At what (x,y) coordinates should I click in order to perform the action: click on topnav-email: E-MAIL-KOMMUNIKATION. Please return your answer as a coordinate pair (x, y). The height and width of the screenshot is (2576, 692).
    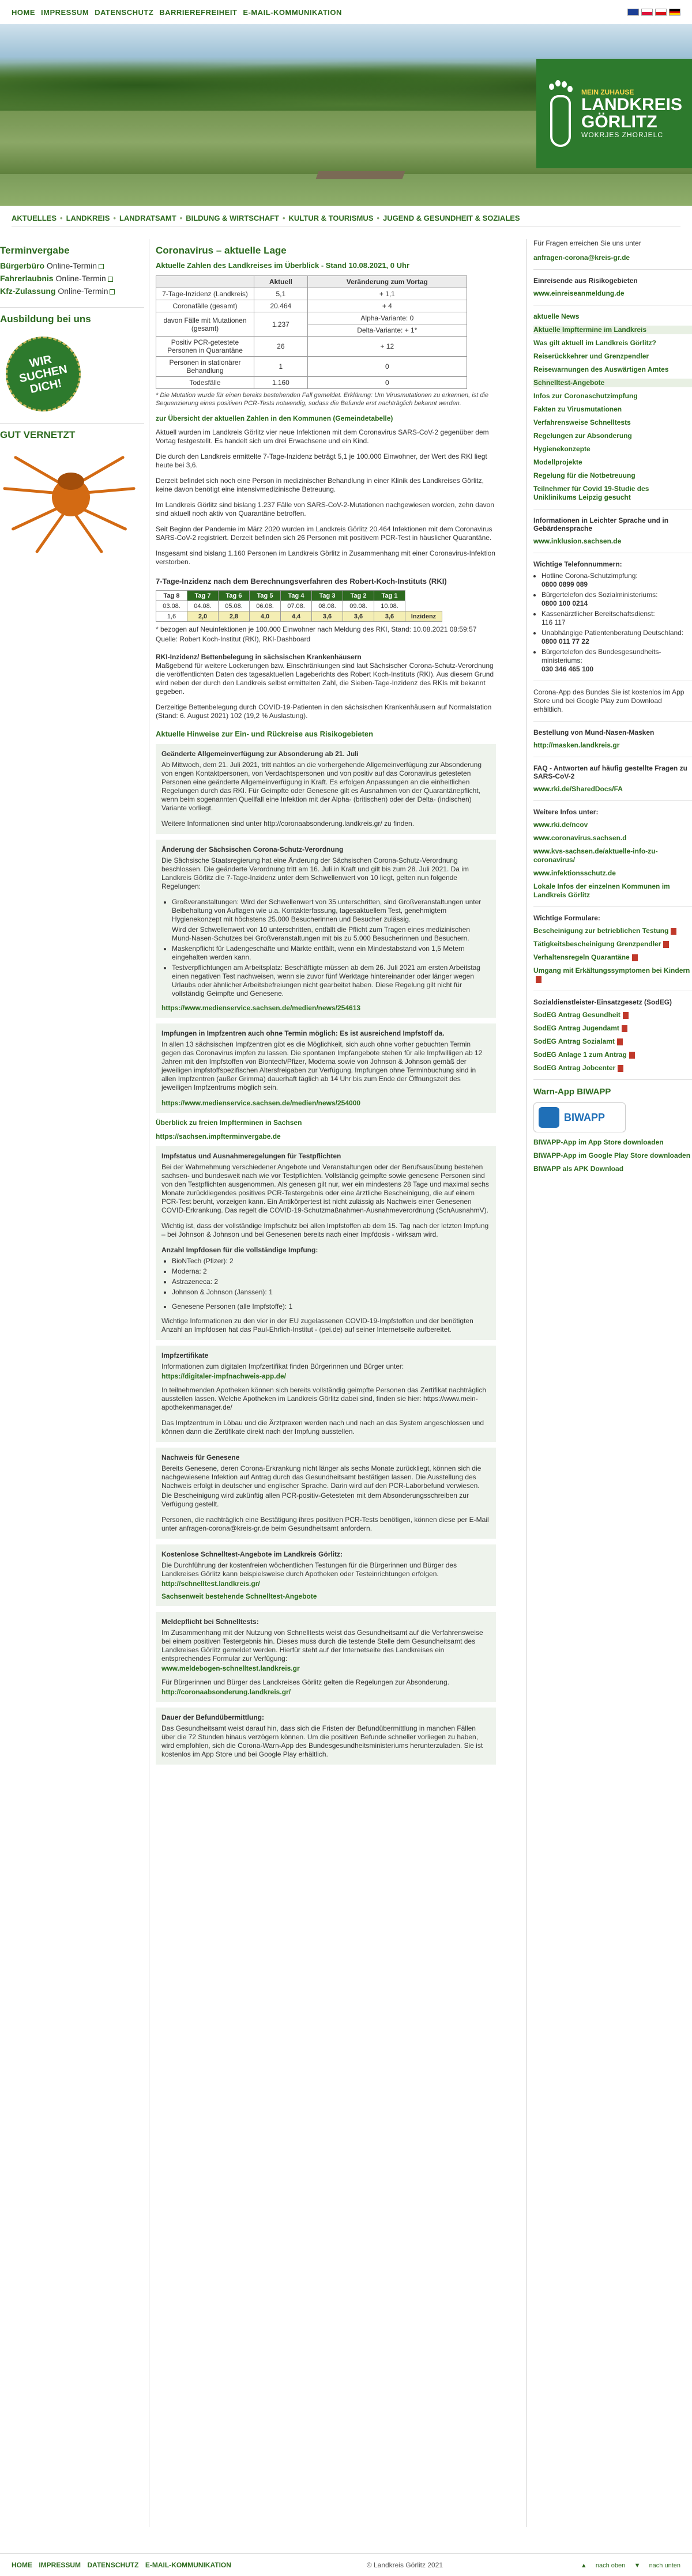
    Looking at the image, I should click on (292, 12).